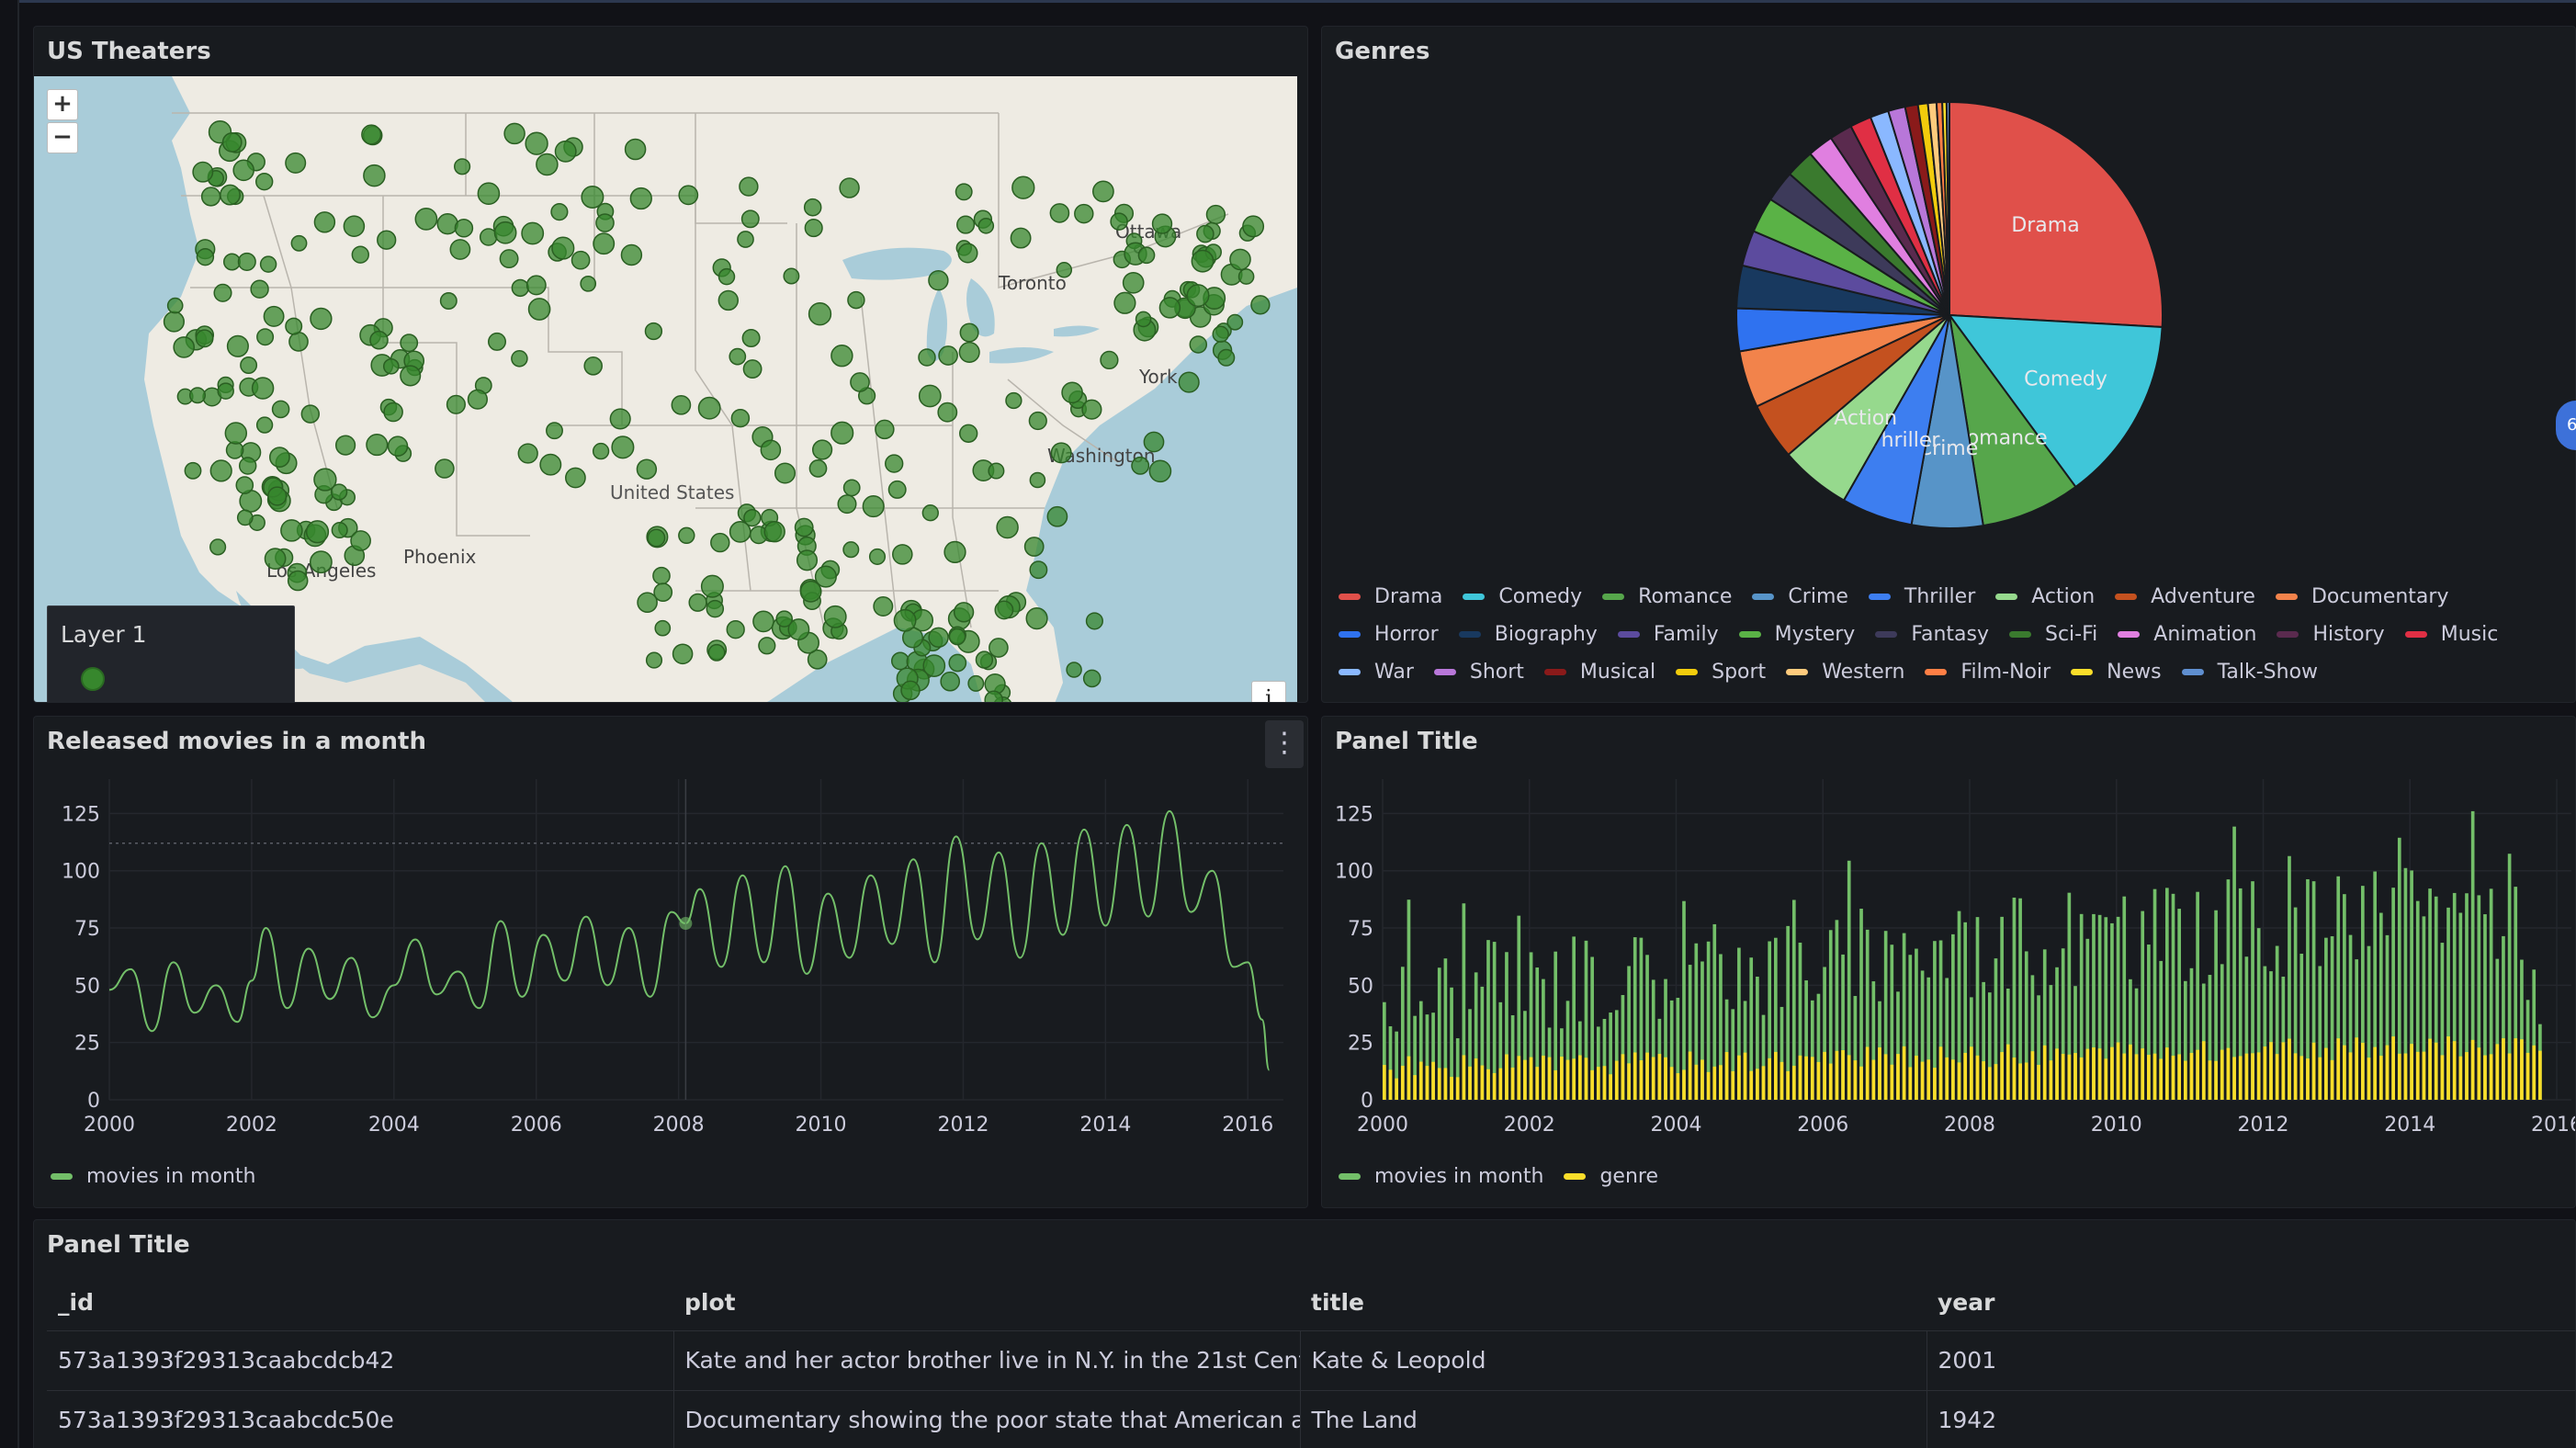  Describe the element at coordinates (1613, 1303) in the screenshot. I see `column-header-title: title` at that location.